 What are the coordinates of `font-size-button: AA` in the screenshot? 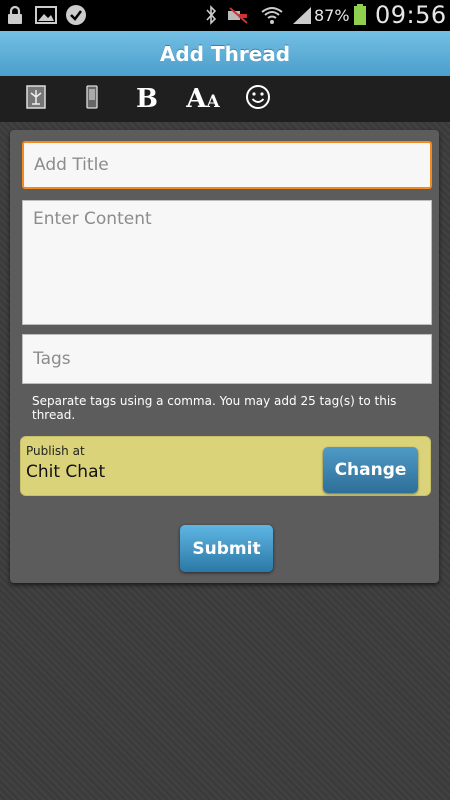 It's located at (203, 99).